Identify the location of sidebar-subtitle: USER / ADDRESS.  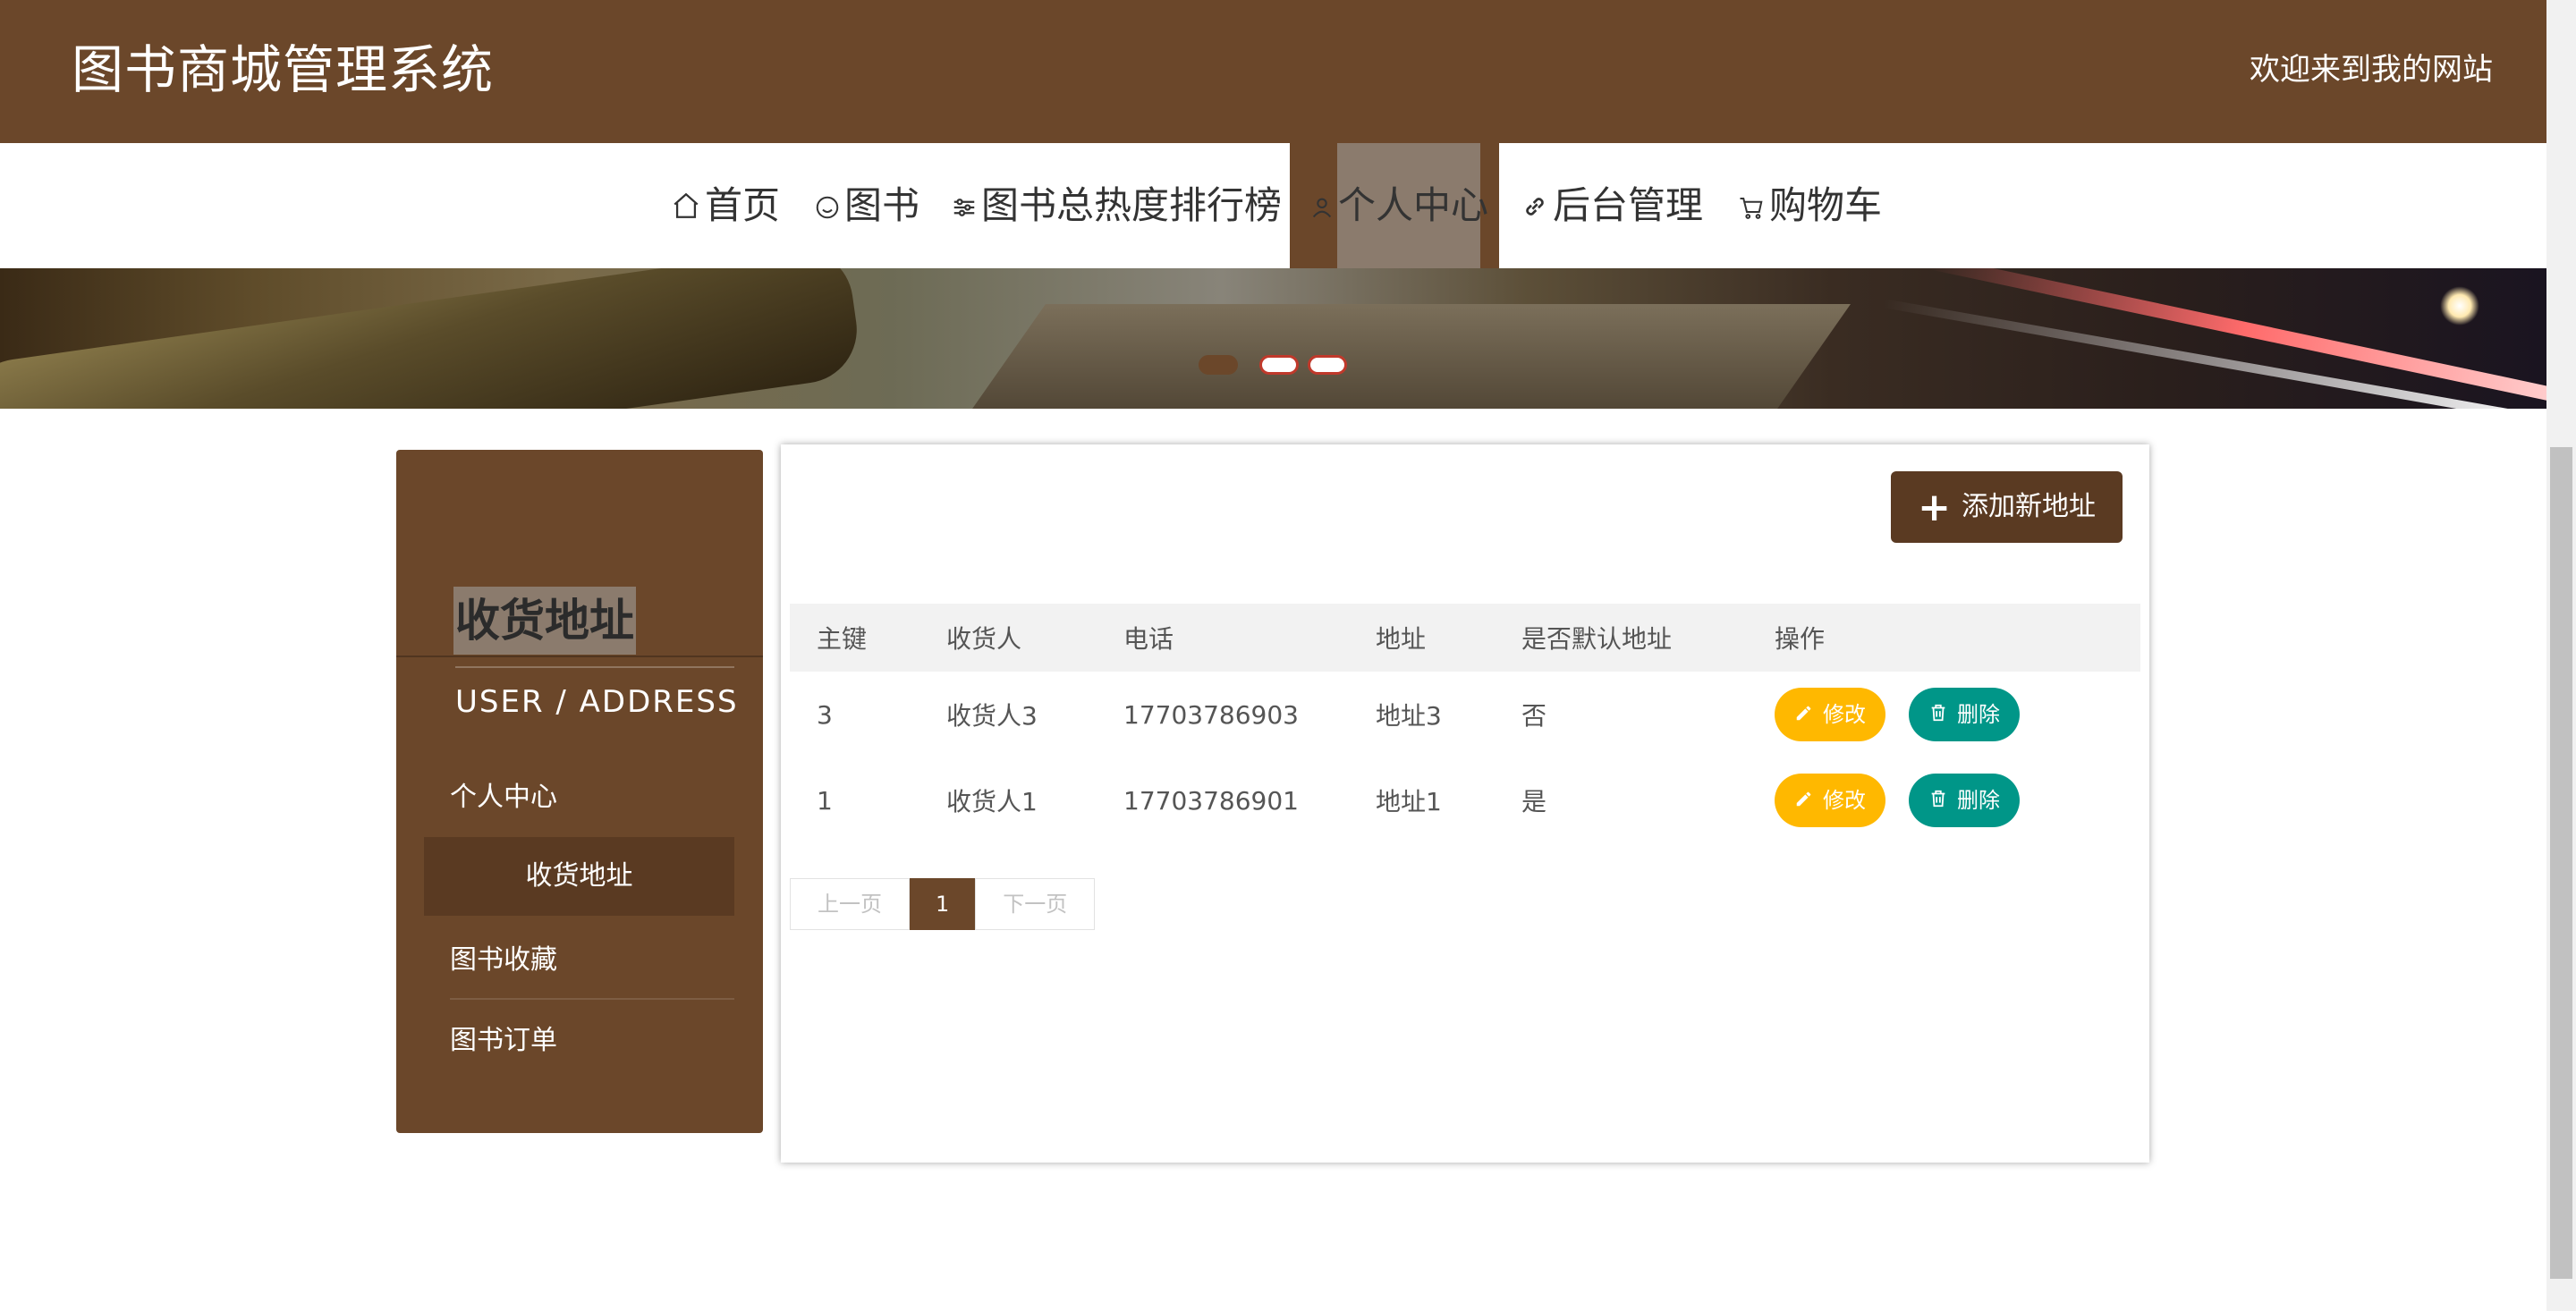
(597, 702).